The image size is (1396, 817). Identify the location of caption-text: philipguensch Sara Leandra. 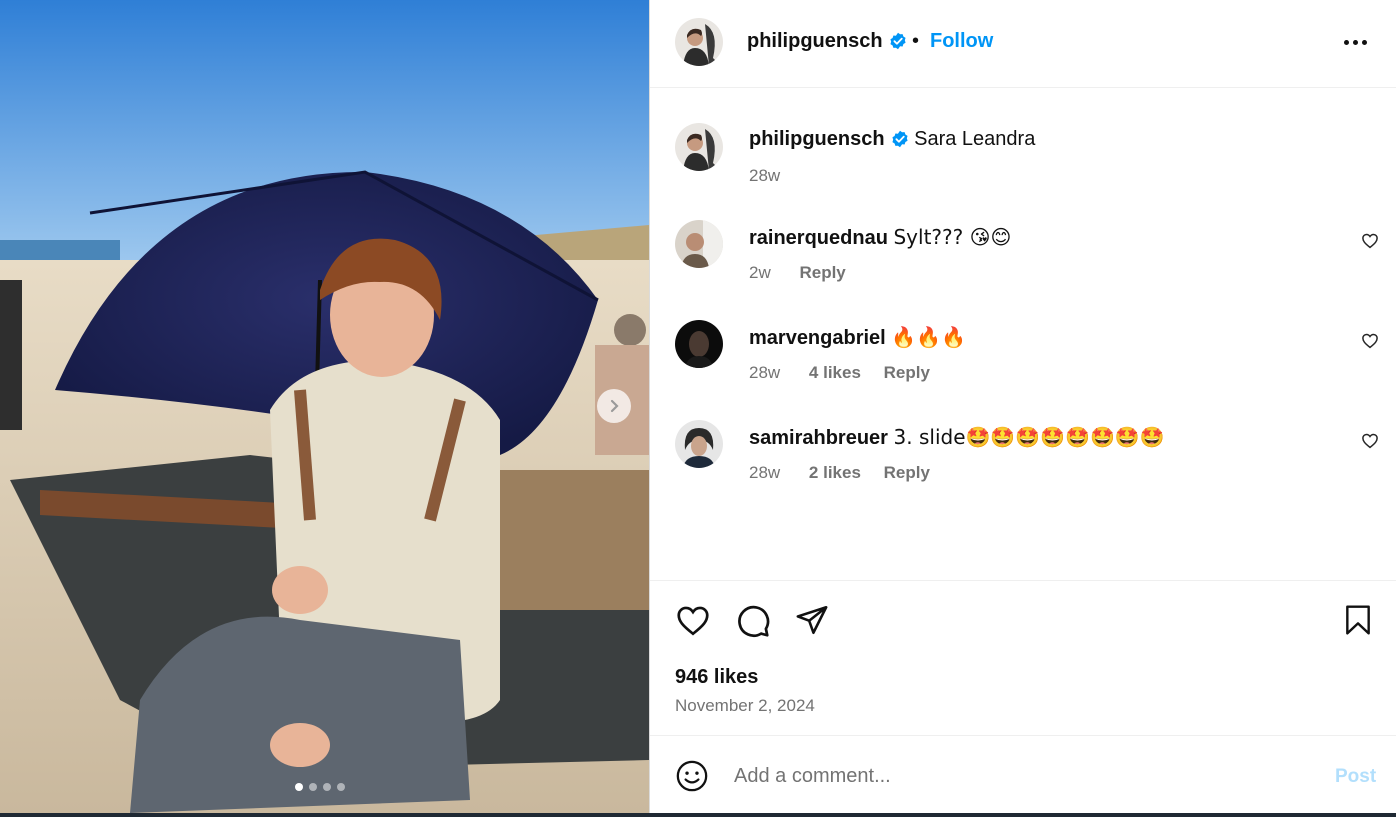
(892, 139).